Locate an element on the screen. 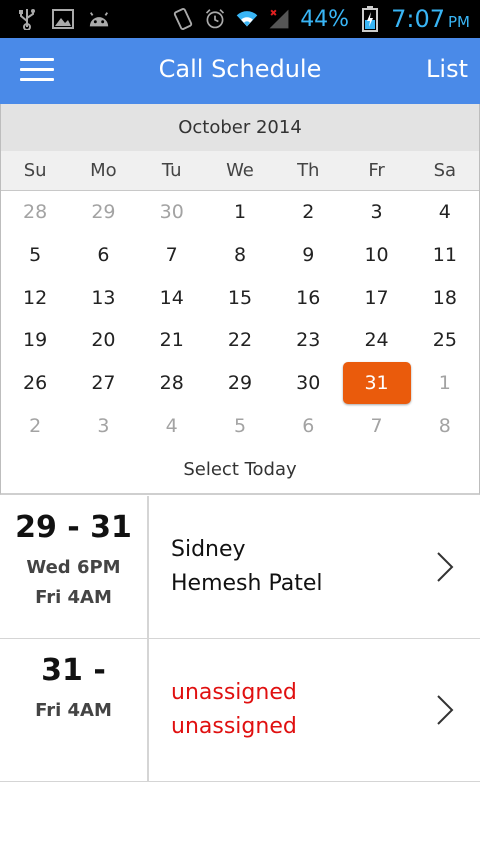 The height and width of the screenshot is (854, 480). calendar-day: 10 is located at coordinates (376, 255).